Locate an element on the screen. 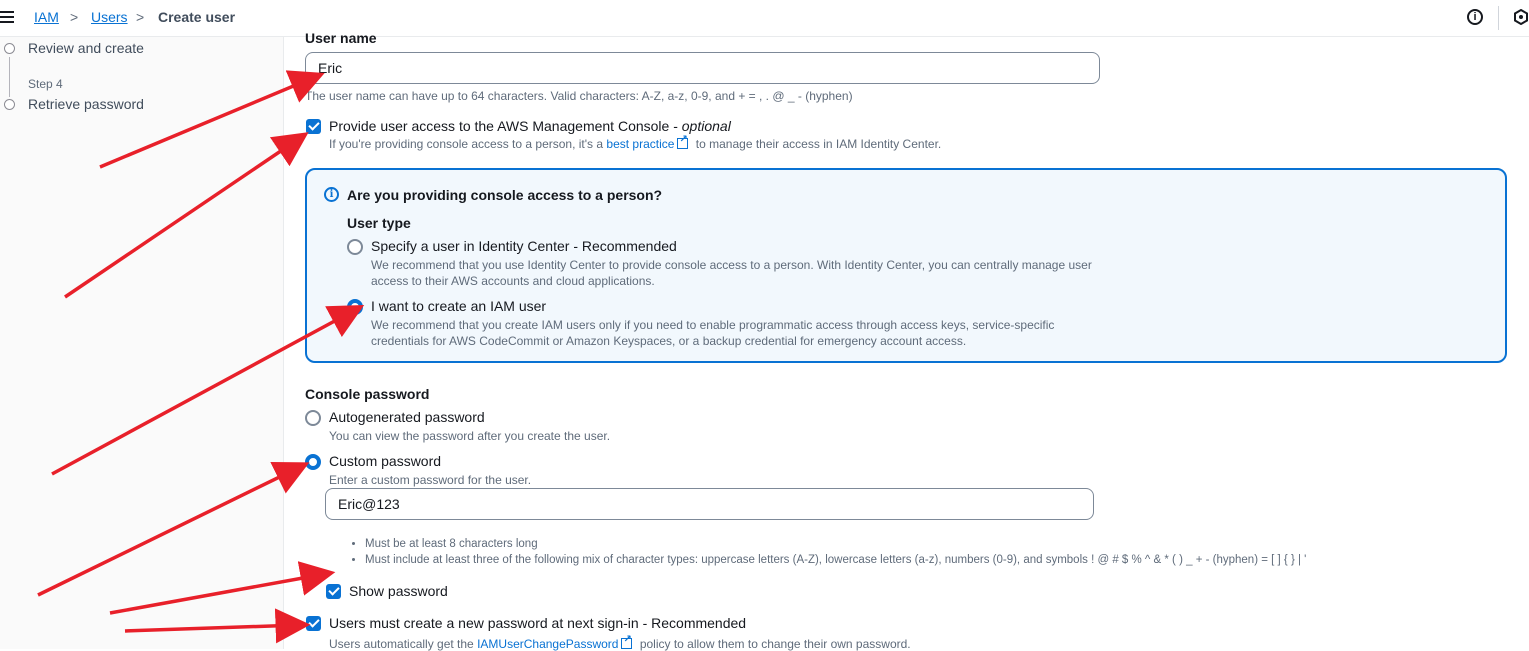  step-review-label: Review and create is located at coordinates (86, 48).